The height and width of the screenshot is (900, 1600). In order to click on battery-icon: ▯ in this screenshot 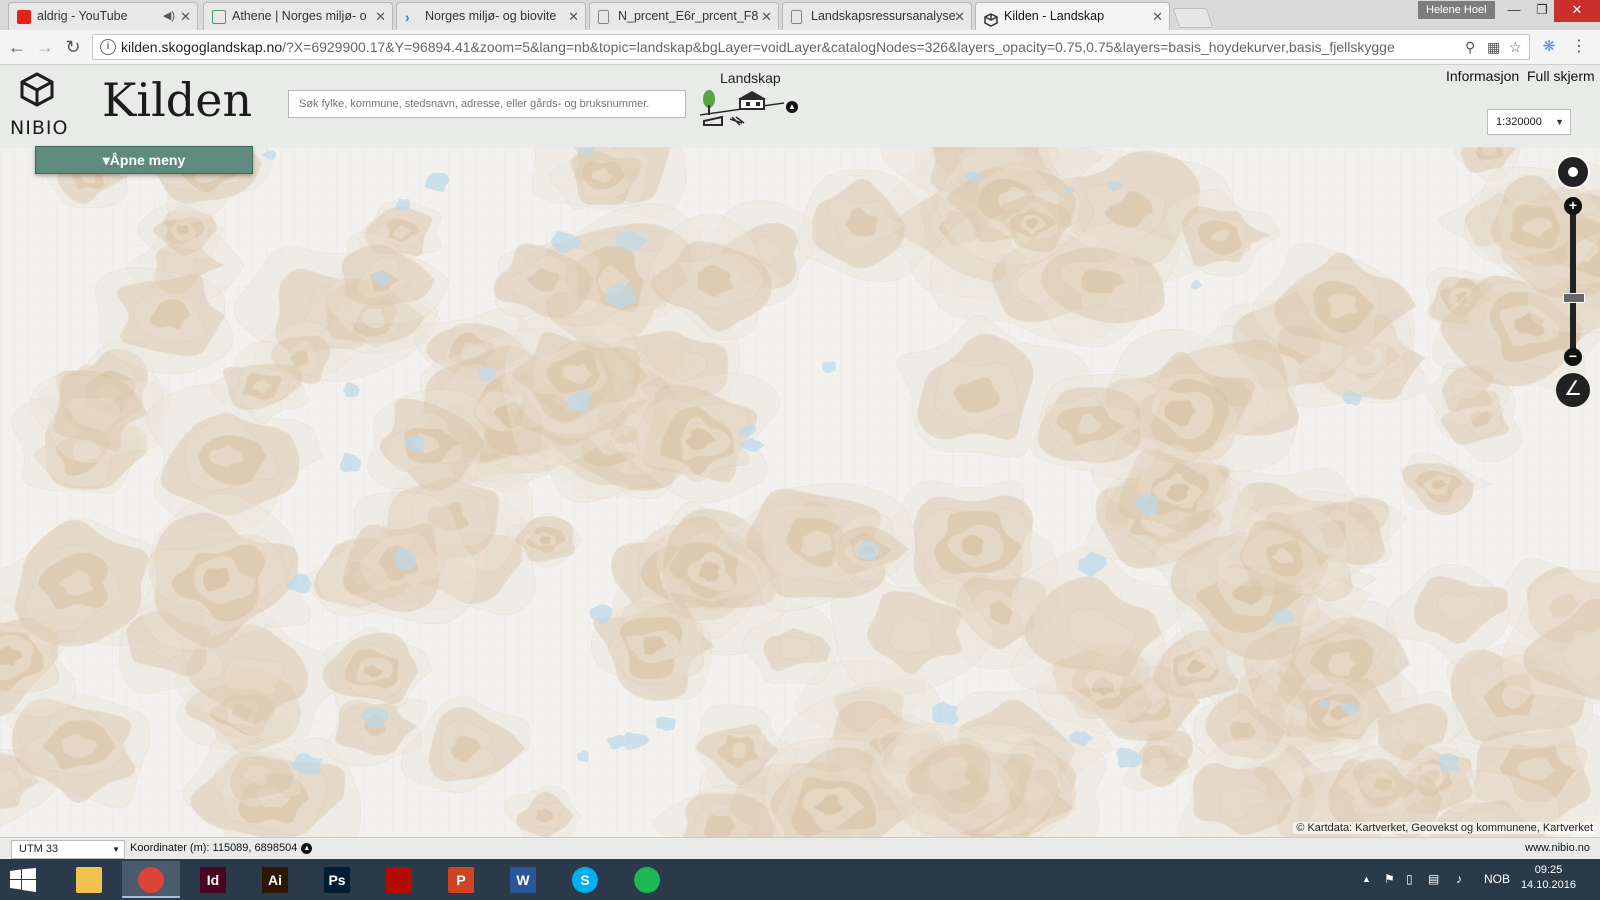, I will do `click(1409, 879)`.